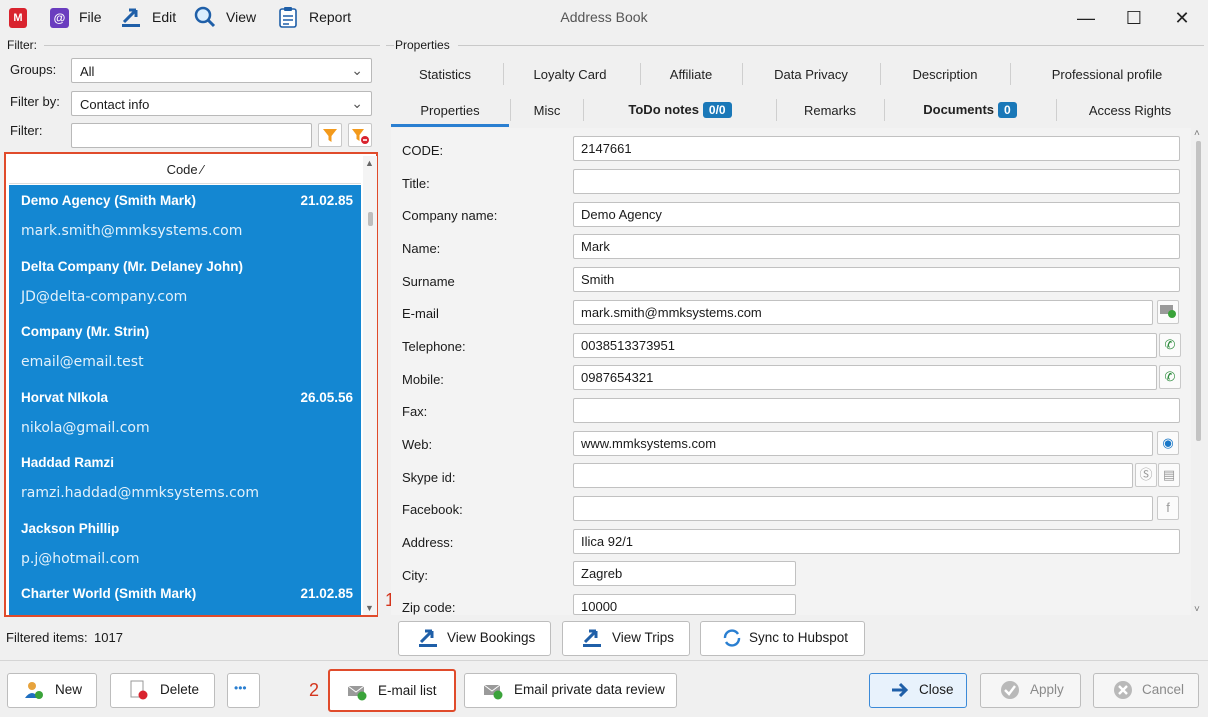 The image size is (1208, 717). I want to click on cancel-button: Cancel, so click(1146, 690).